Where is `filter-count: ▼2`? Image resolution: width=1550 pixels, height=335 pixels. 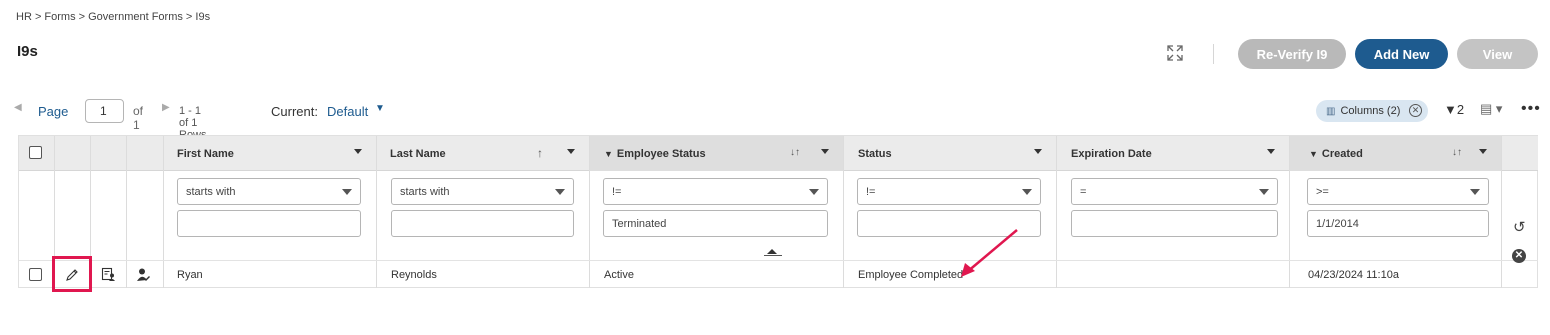 filter-count: ▼2 is located at coordinates (1454, 109).